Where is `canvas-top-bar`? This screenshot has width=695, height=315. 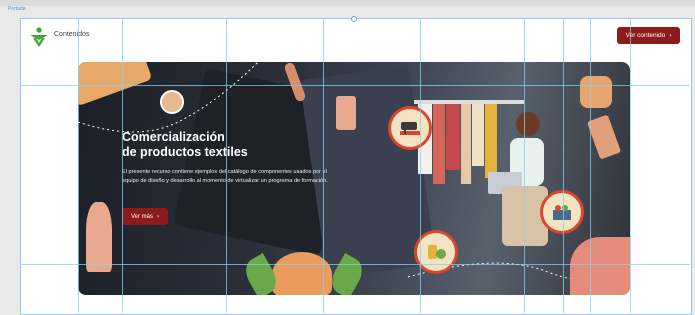 canvas-top-bar is located at coordinates (347, 3).